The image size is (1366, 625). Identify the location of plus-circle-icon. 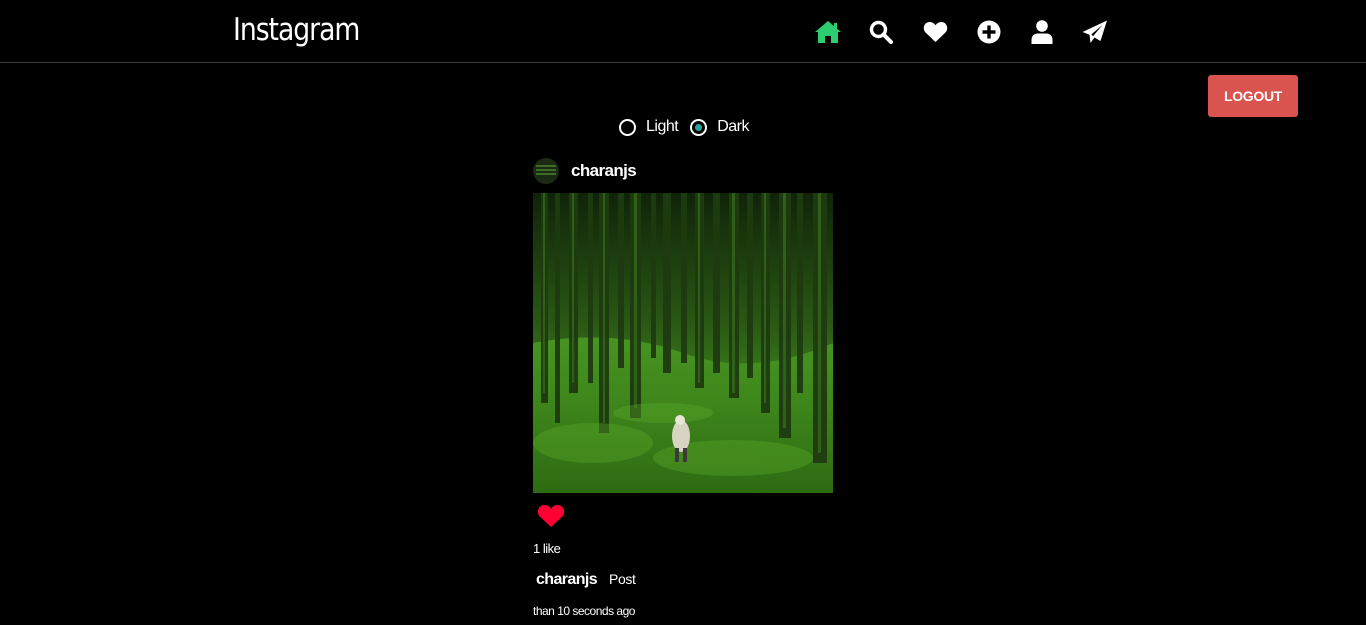
(989, 32).